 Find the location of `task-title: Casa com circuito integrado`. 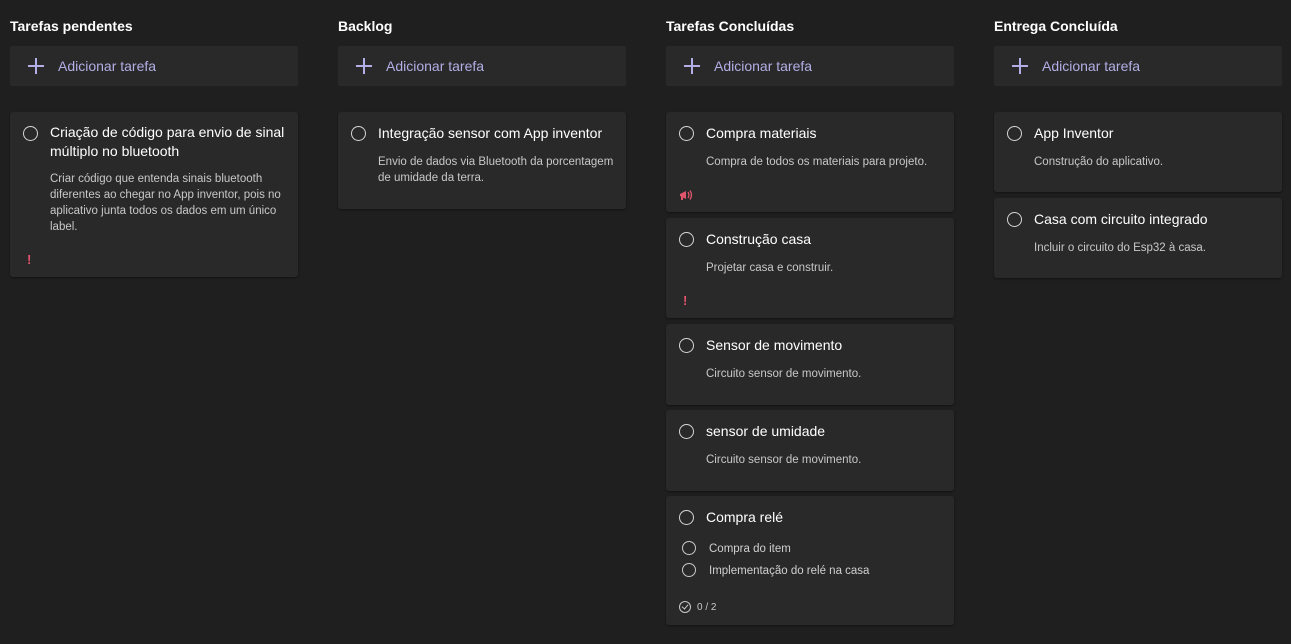

task-title: Casa com circuito integrado is located at coordinates (1121, 219).